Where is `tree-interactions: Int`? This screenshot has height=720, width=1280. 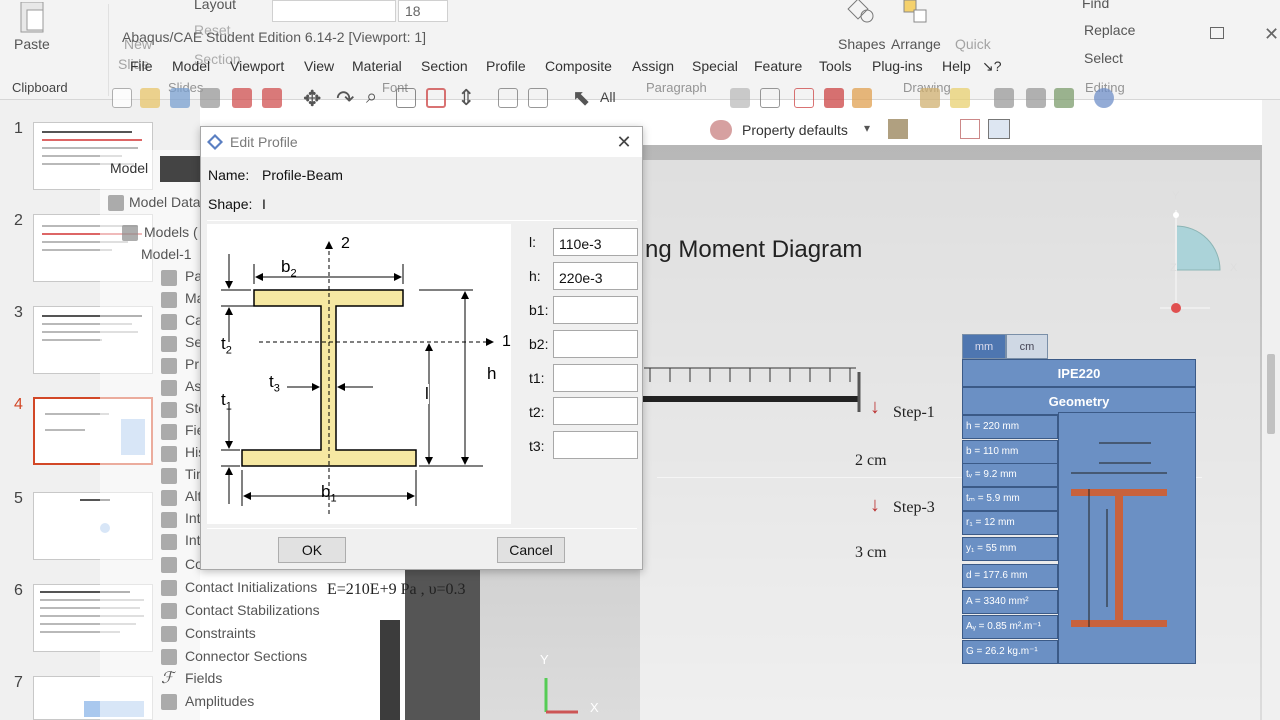
tree-interactions: Int is located at coordinates (193, 521).